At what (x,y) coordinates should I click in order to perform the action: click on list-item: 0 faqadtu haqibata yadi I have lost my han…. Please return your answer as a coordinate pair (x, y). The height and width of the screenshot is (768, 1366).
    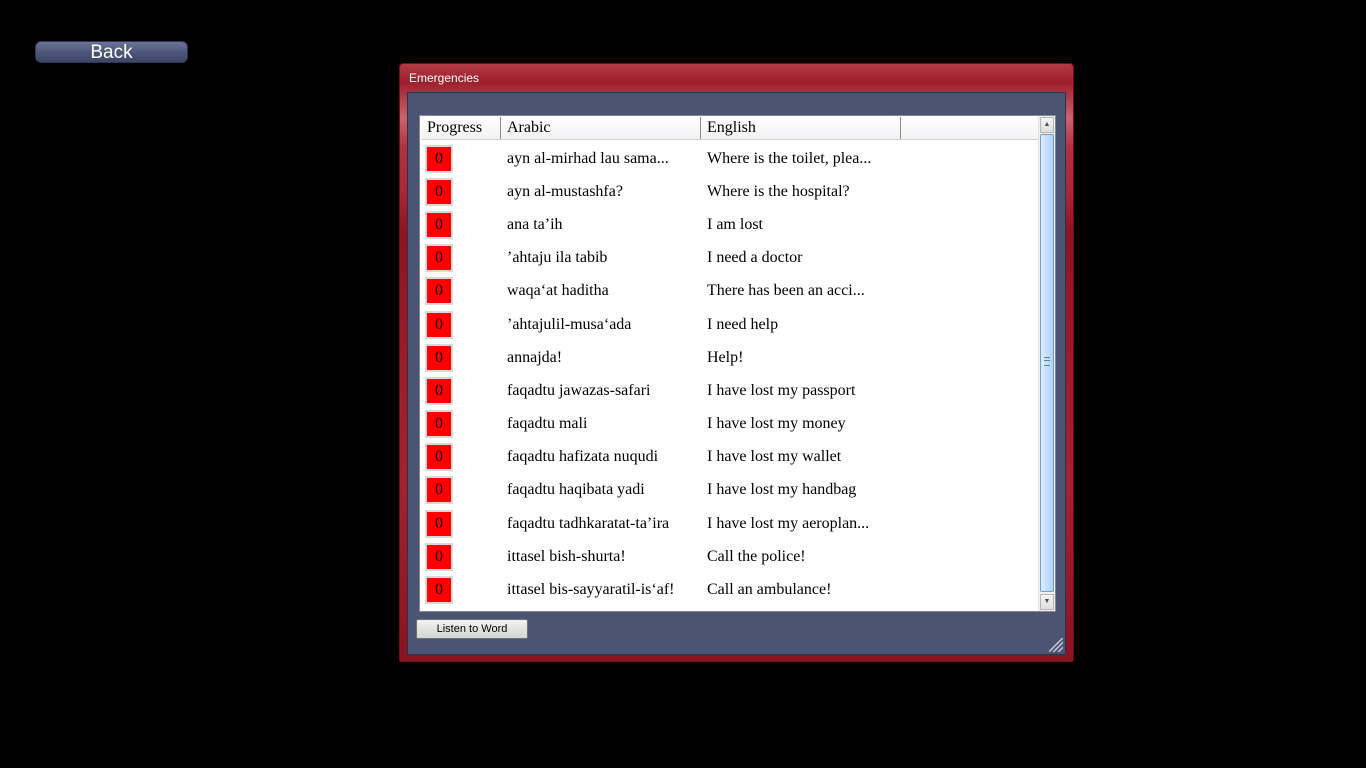
    Looking at the image, I should click on (730, 490).